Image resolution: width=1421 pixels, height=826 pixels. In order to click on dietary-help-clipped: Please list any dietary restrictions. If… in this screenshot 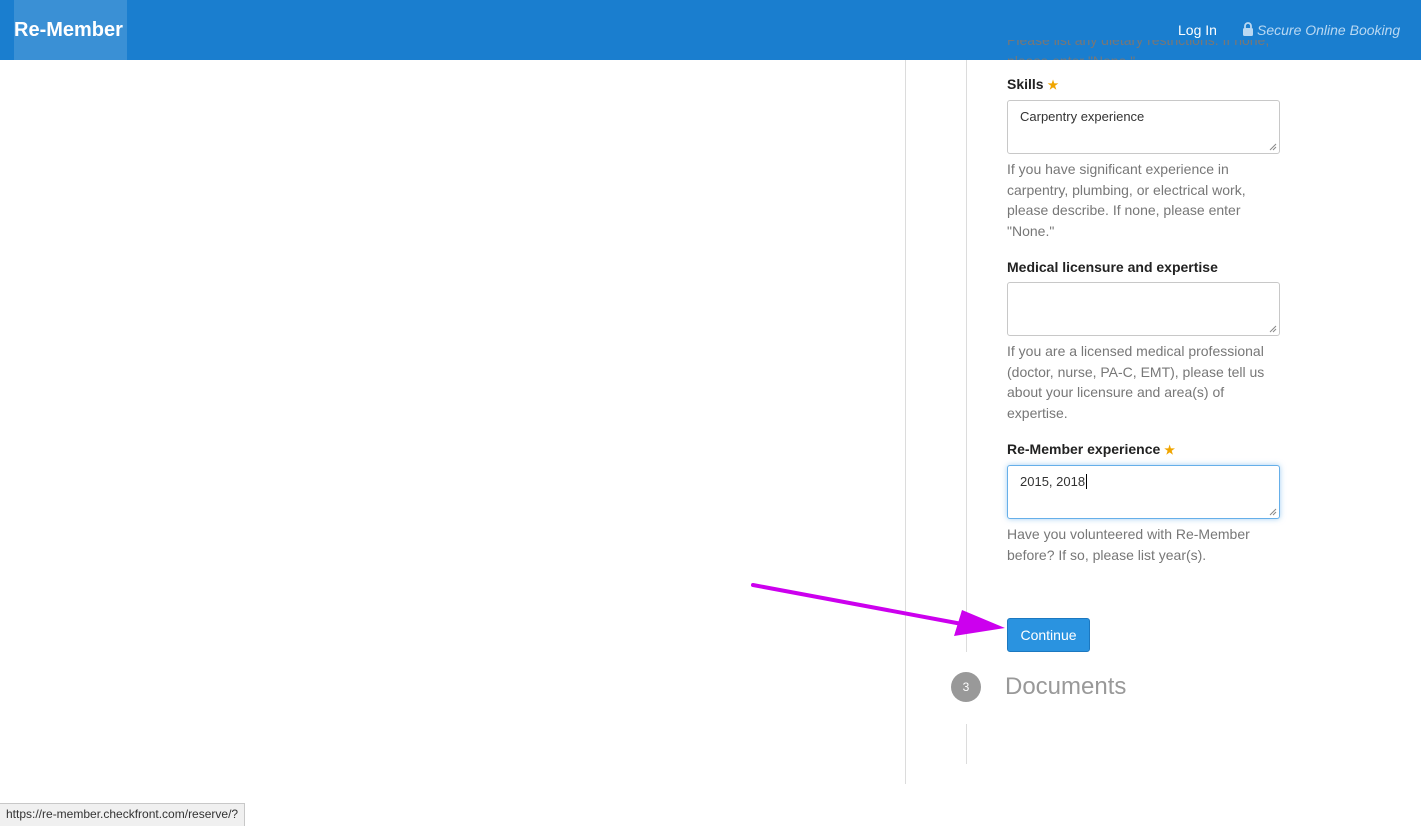, I will do `click(1143, 50)`.